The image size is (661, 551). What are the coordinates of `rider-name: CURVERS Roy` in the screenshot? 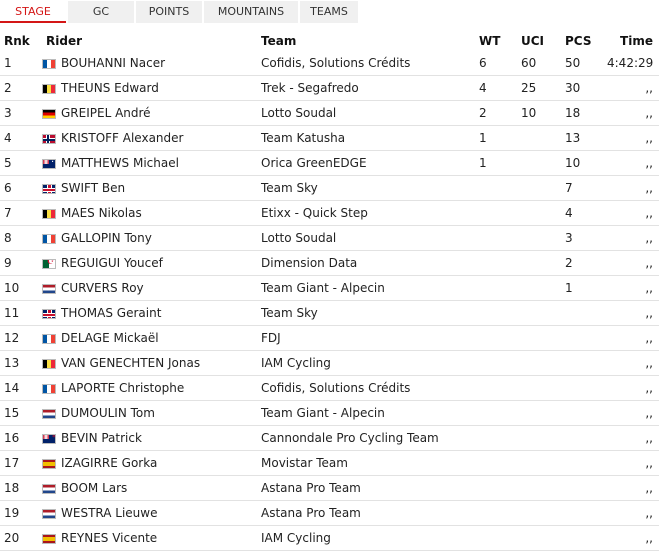 It's located at (102, 288).